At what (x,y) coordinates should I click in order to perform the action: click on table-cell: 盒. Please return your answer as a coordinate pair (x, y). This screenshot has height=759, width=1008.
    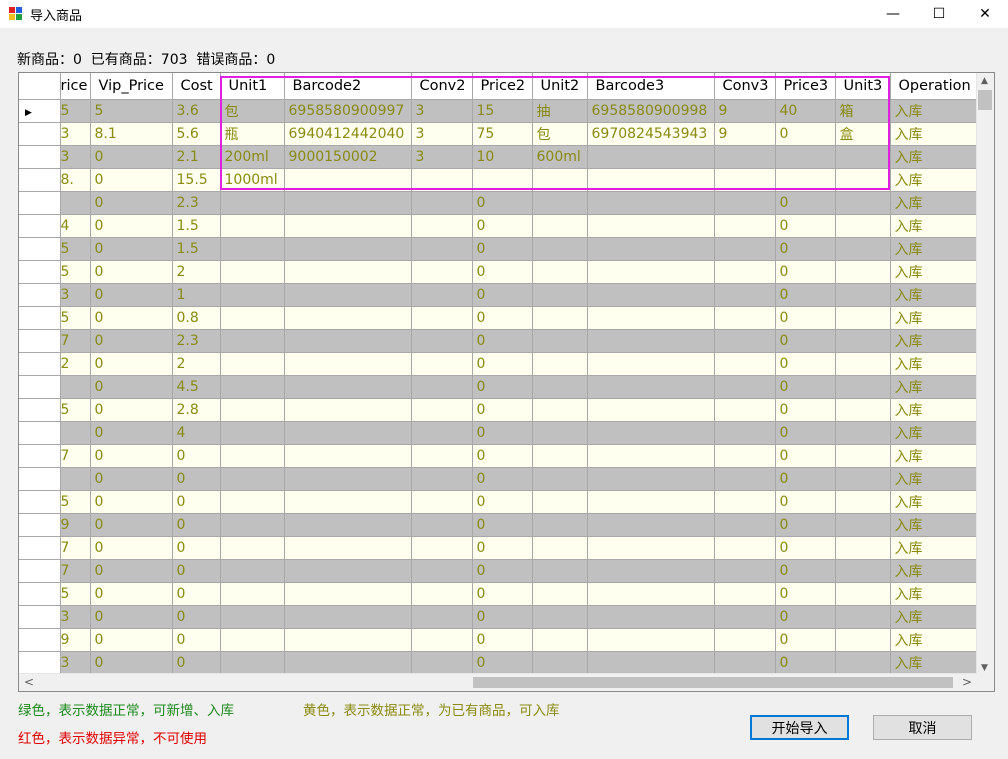
    Looking at the image, I should click on (863, 134).